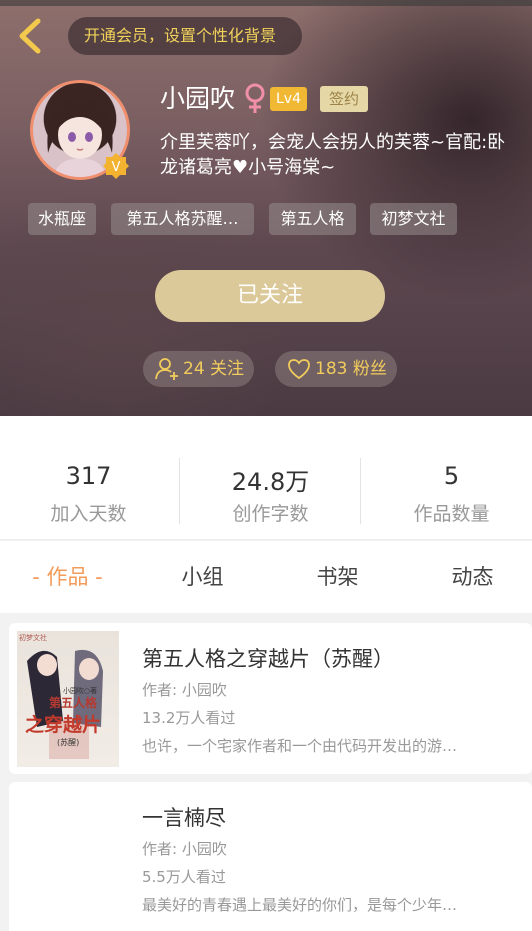  I want to click on svg-text: V, so click(116, 167).